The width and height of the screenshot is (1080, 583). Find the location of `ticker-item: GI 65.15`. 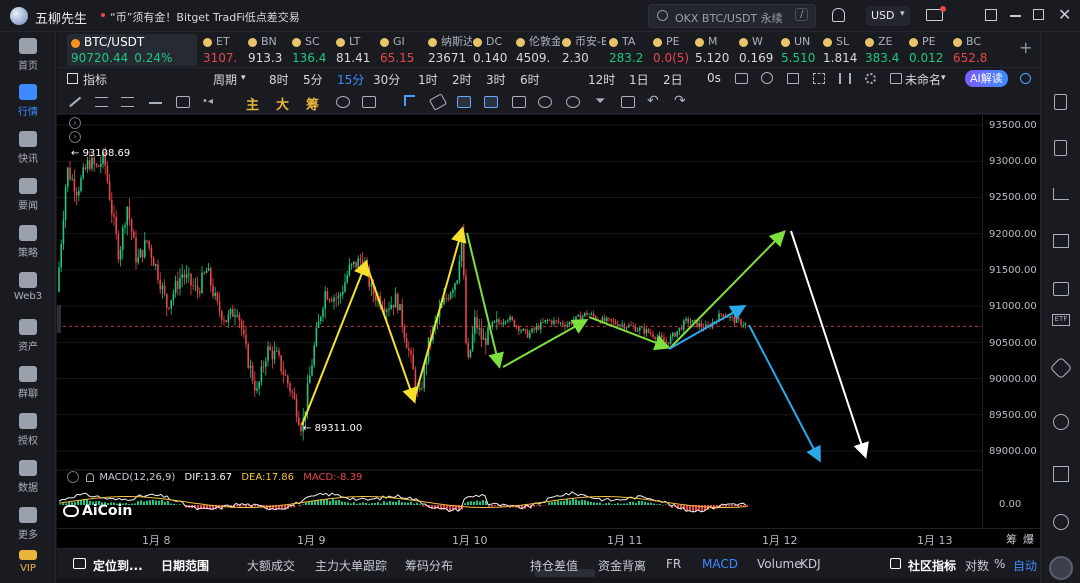

ticker-item: GI 65.15 is located at coordinates (400, 50).